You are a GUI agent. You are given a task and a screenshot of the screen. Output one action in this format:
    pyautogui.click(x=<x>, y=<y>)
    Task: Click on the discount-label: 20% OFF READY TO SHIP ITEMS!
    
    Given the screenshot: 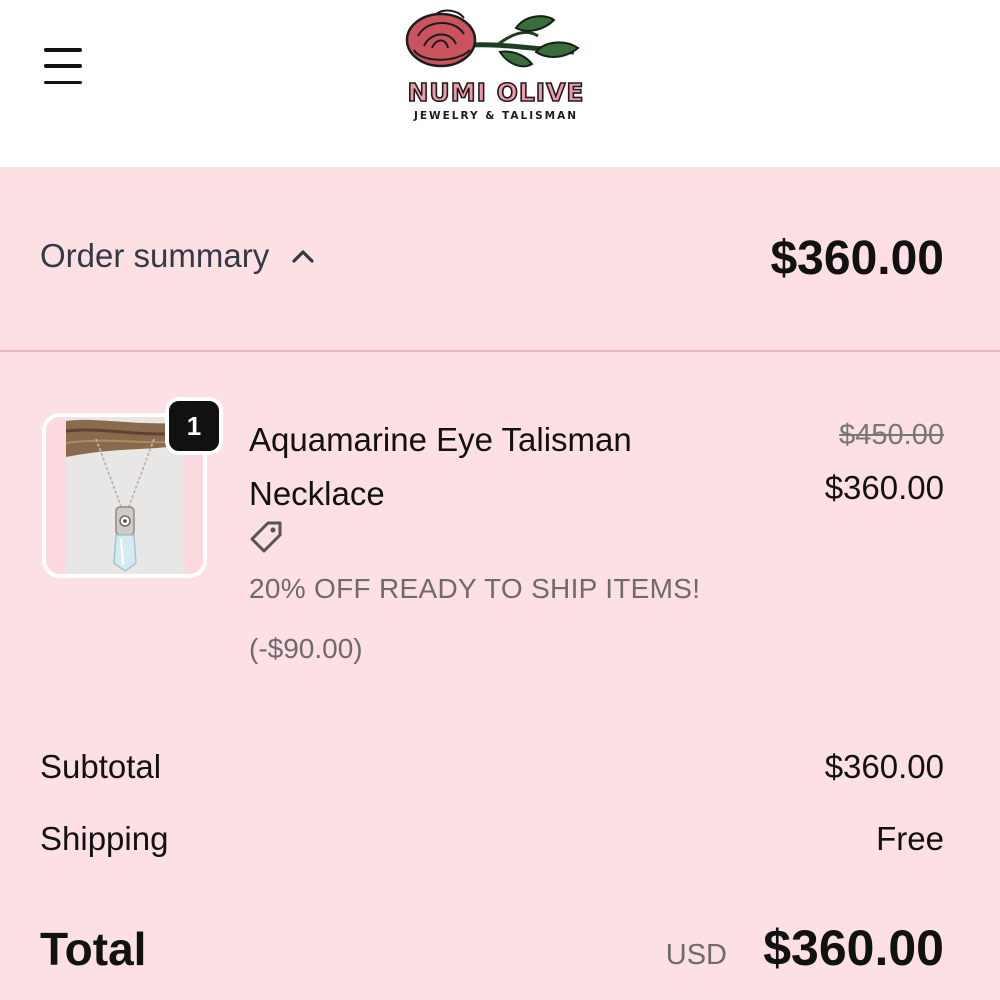 What is the action you would take?
    pyautogui.click(x=475, y=588)
    